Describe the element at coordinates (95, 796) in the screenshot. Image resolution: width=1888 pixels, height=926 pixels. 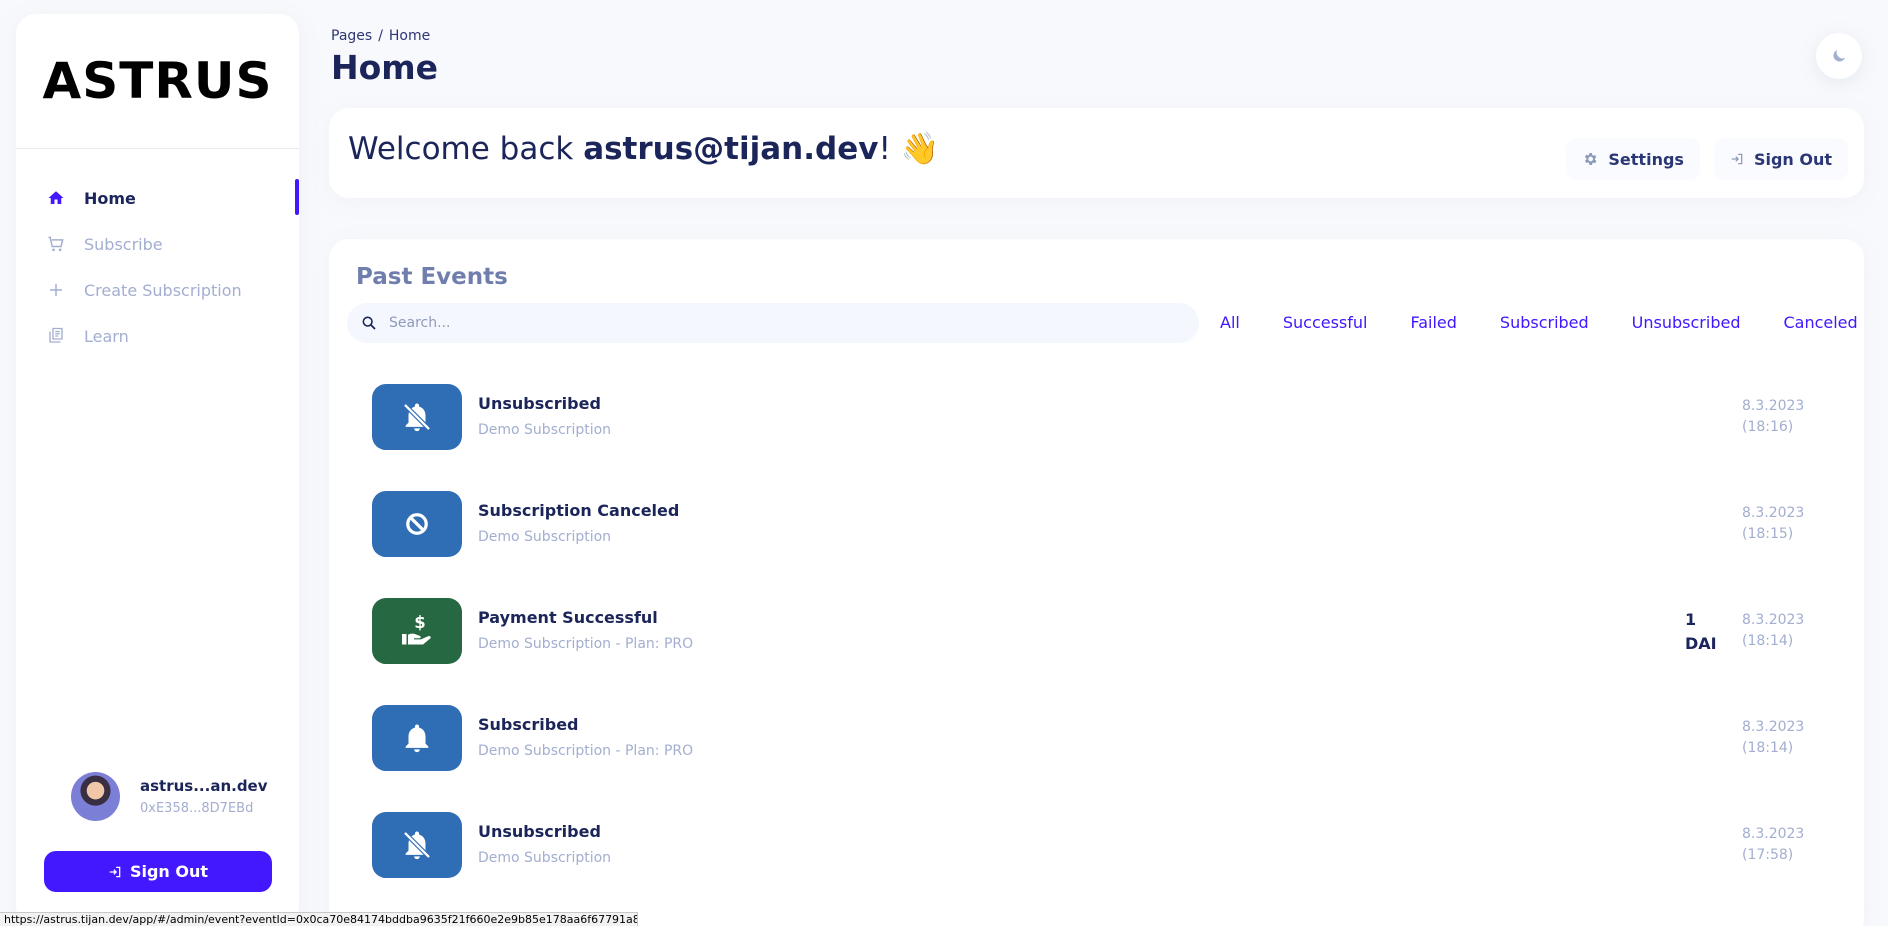
I see `avatar` at that location.